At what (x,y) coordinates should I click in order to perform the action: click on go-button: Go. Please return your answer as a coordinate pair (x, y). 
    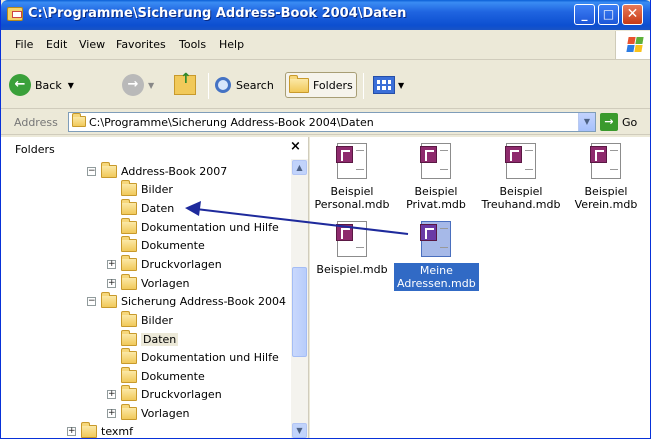
    Looking at the image, I should click on (629, 122).